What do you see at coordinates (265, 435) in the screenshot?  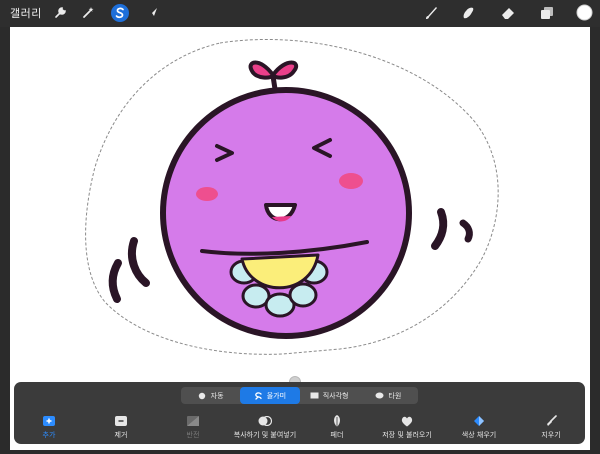 I see `action-label: 복사하기 및 붙여넣기` at bounding box center [265, 435].